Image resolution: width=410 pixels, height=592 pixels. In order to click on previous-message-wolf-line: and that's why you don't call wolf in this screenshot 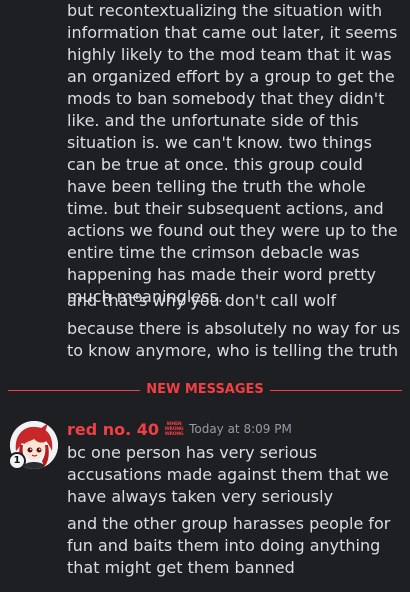, I will do `click(202, 300)`.